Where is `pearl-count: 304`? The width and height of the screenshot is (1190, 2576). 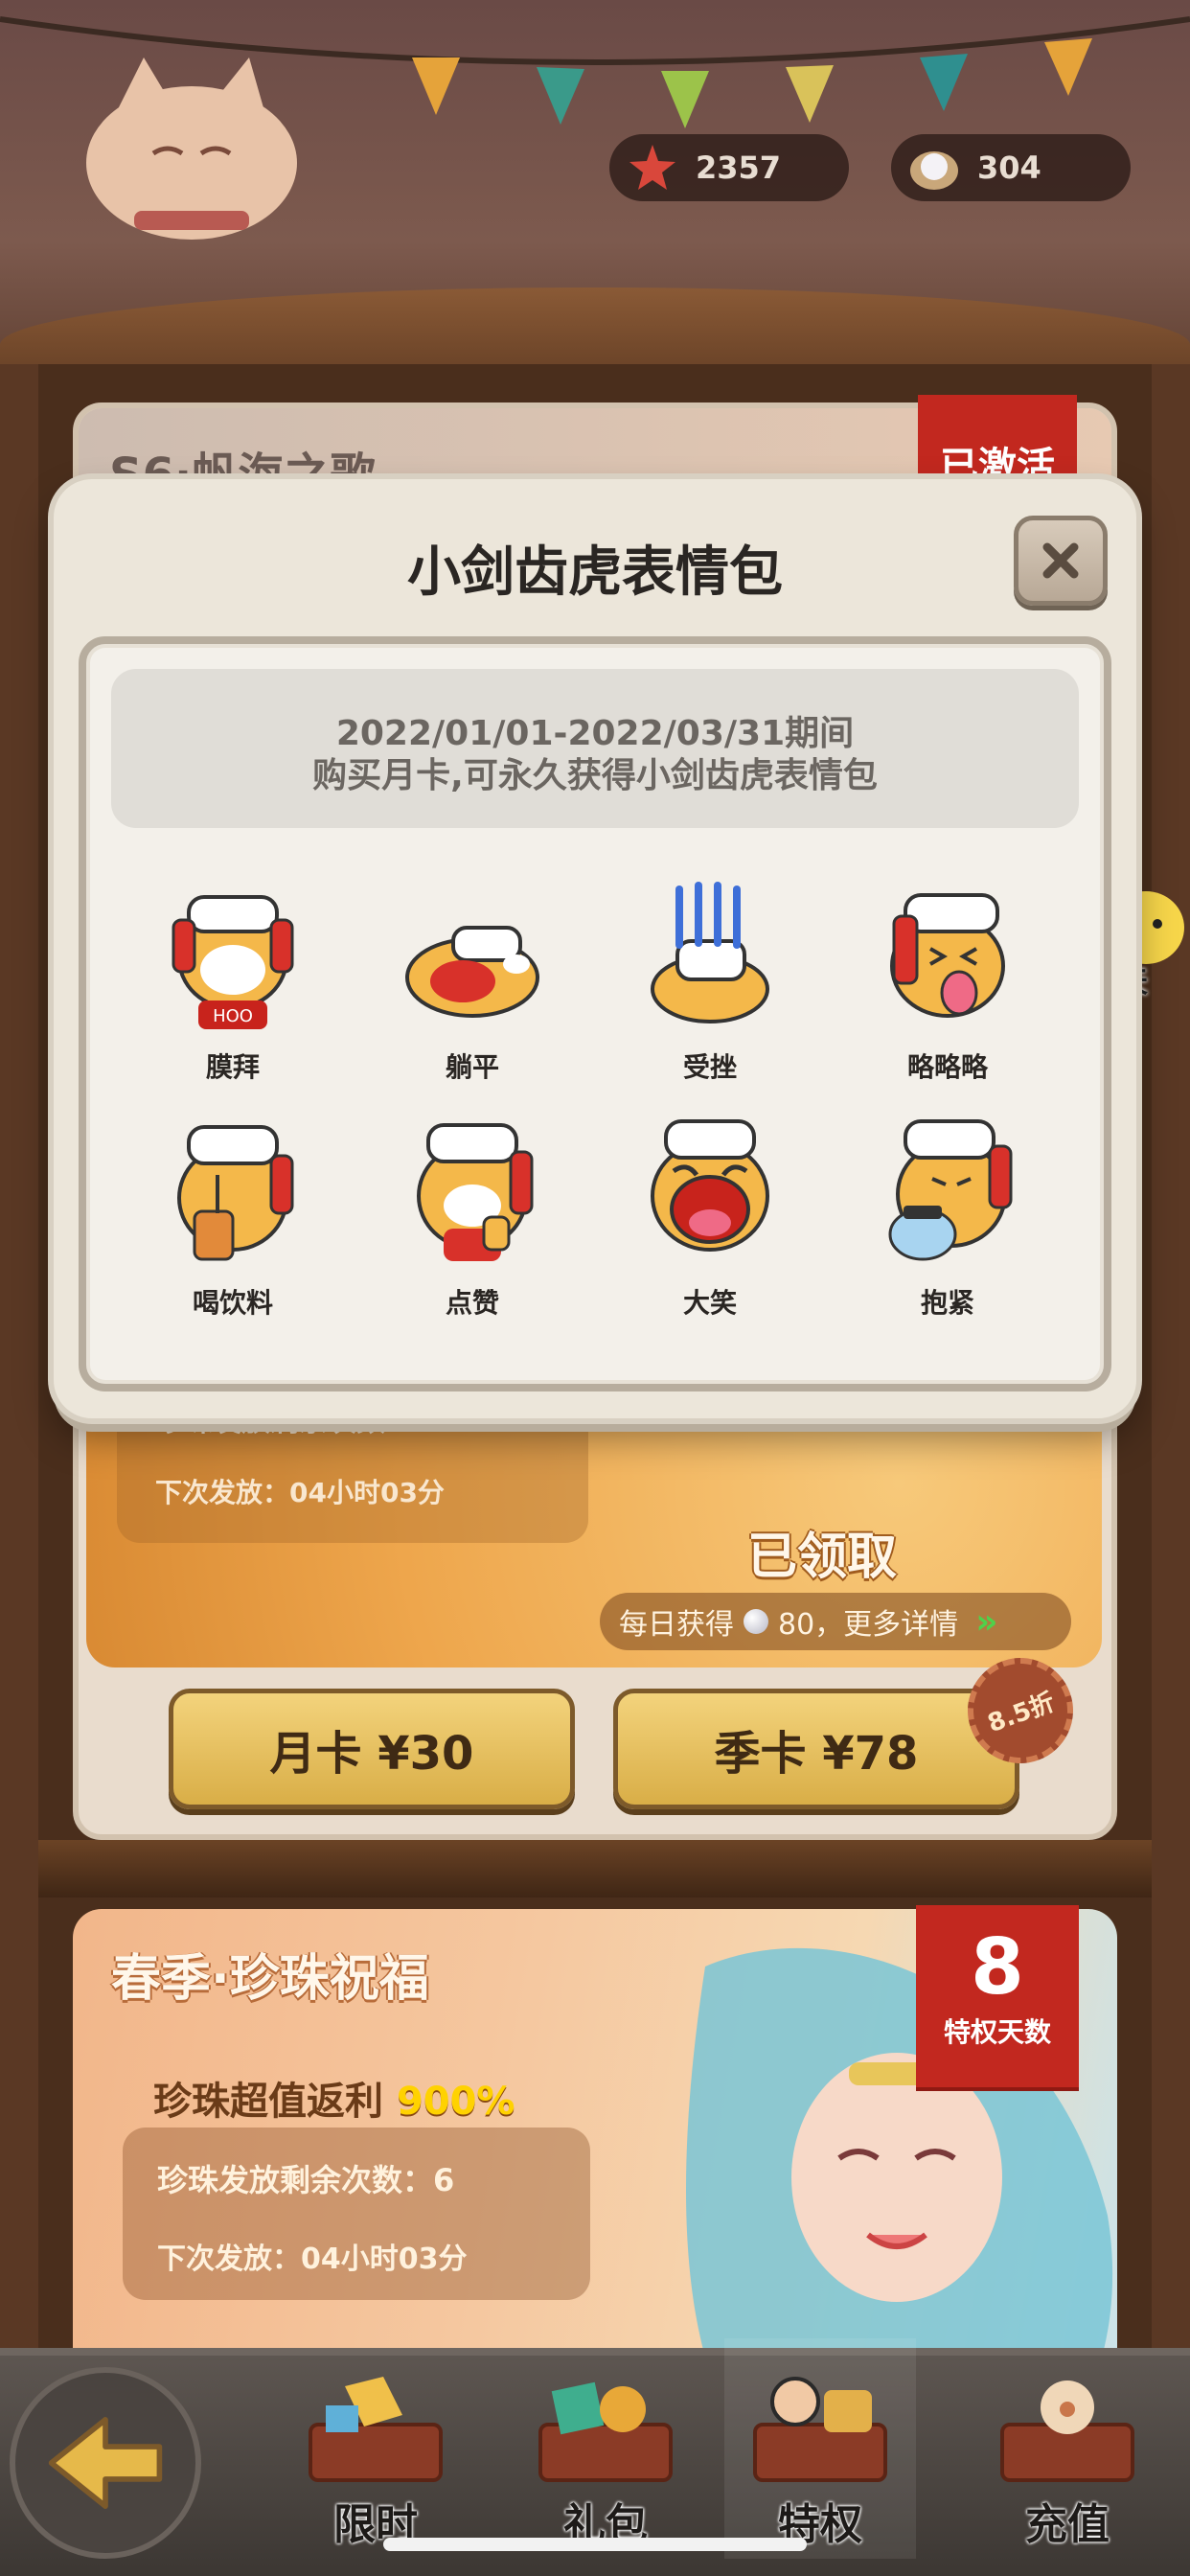
pearl-count: 304 is located at coordinates (1009, 168).